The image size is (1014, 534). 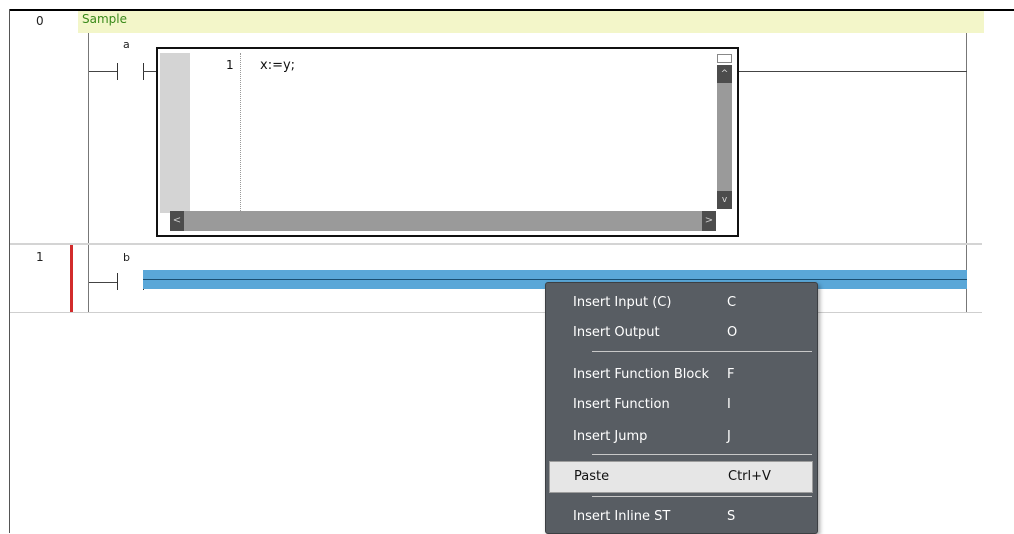 What do you see at coordinates (177, 221) in the screenshot?
I see `scroll-left-button: <` at bounding box center [177, 221].